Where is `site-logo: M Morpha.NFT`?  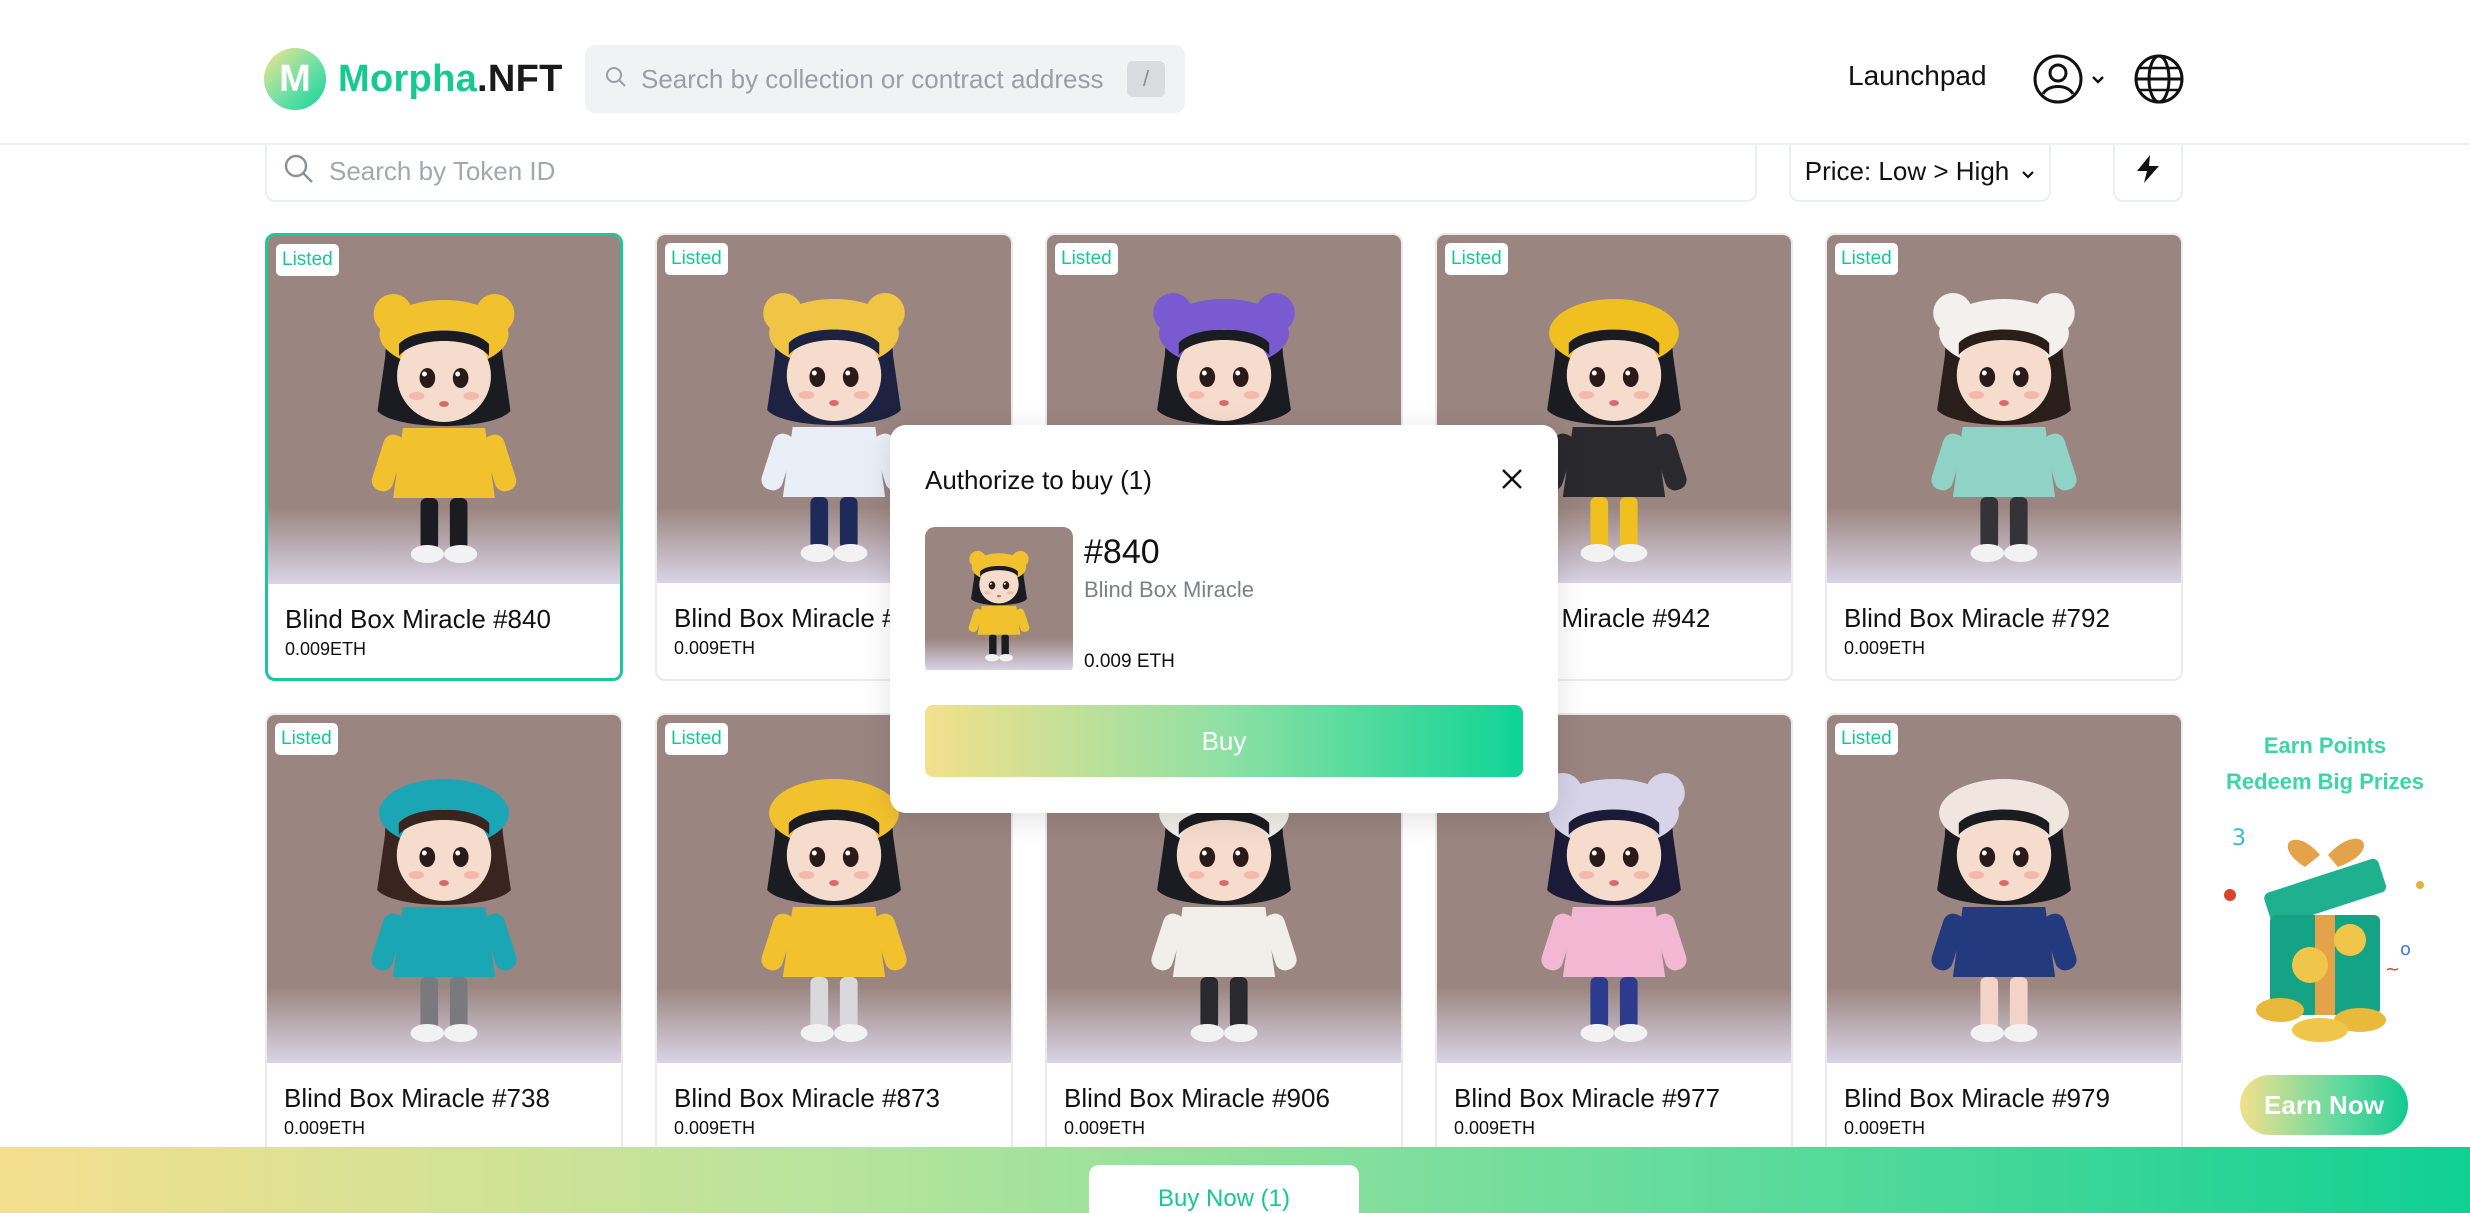
site-logo: M Morpha.NFT is located at coordinates (413, 79).